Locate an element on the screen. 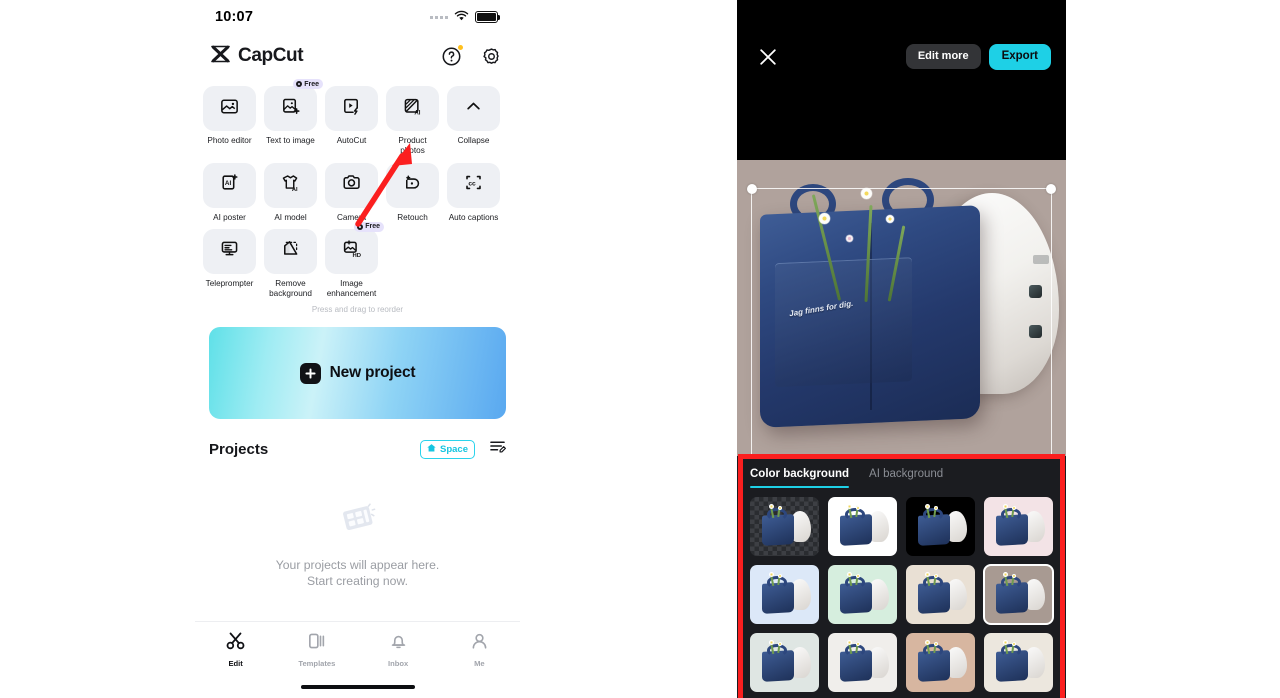 This screenshot has width=1280, height=698. gear-icon is located at coordinates (491, 56).